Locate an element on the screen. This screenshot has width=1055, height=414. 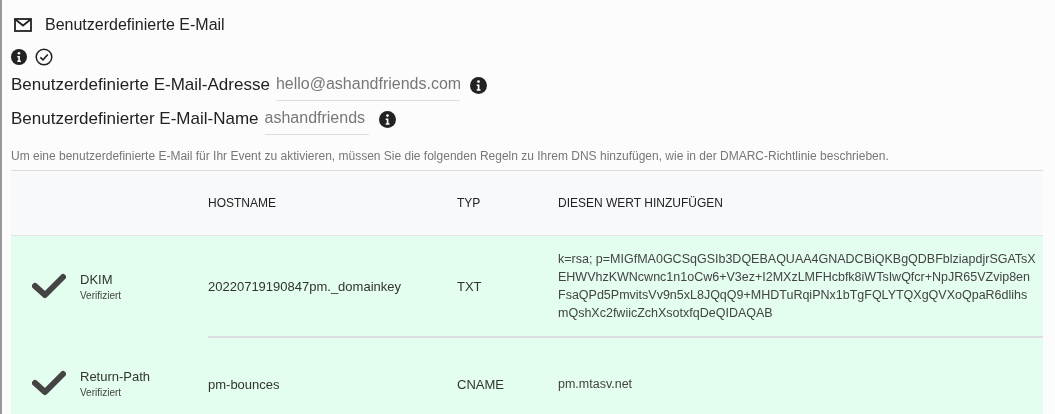
input-field: hello@ashandfriends.com is located at coordinates (367, 88).